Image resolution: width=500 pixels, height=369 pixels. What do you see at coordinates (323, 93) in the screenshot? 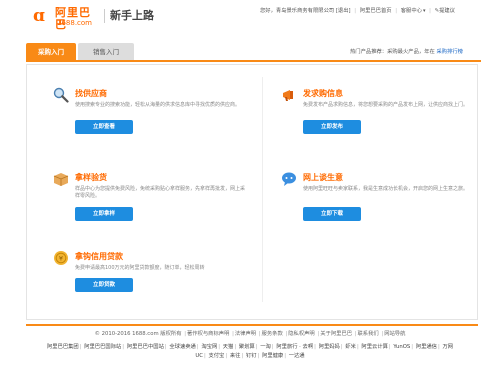
I see `card-title: 发求购信息` at bounding box center [323, 93].